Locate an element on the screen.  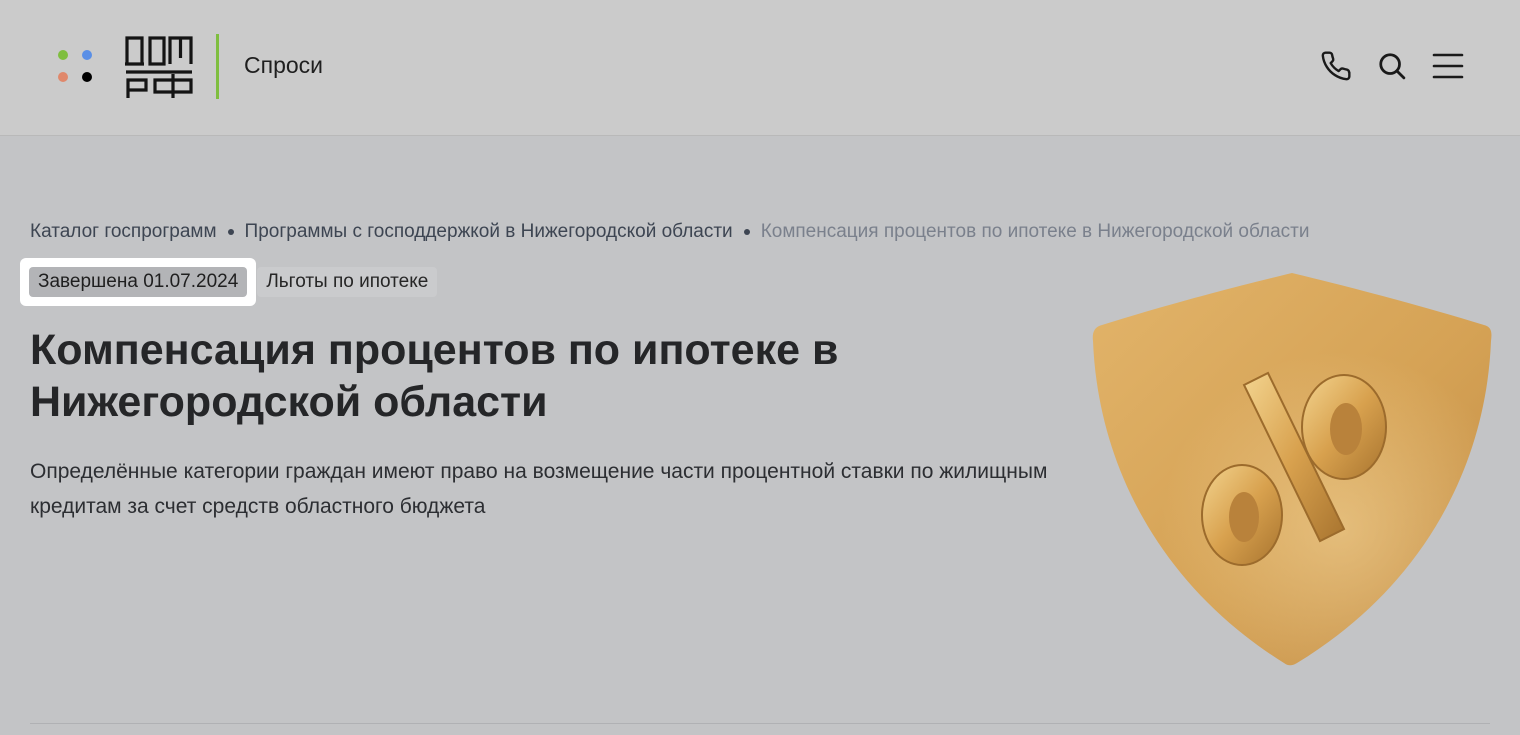
content-divider is located at coordinates (760, 723).